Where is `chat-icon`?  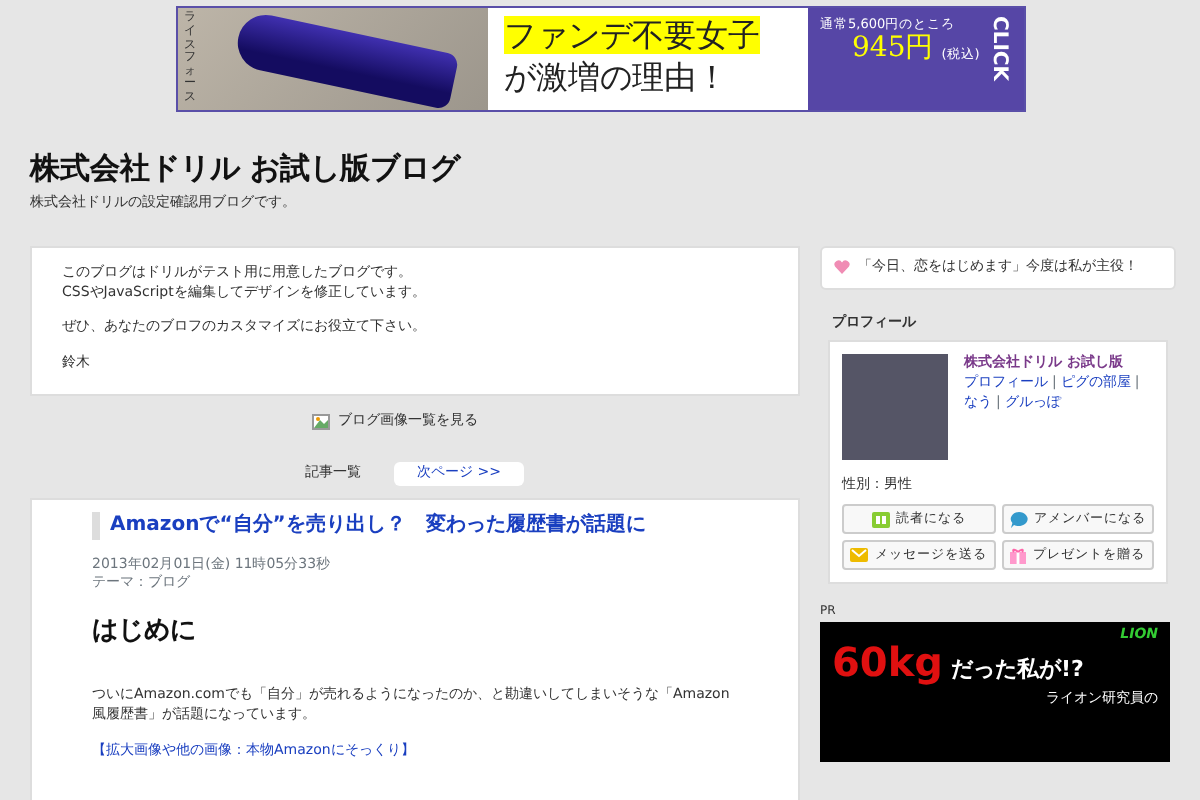 chat-icon is located at coordinates (1018, 519).